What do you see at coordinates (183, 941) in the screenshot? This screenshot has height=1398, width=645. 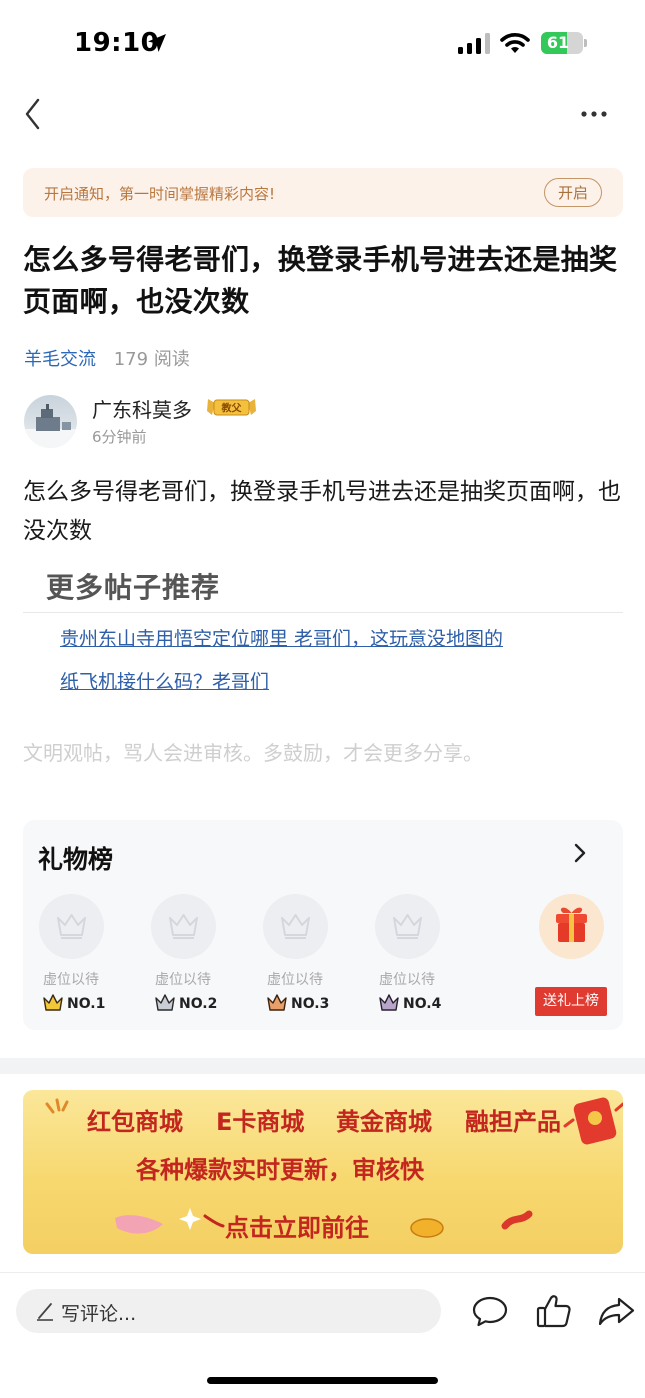 I see `gift-slot-2: 虚位以待` at bounding box center [183, 941].